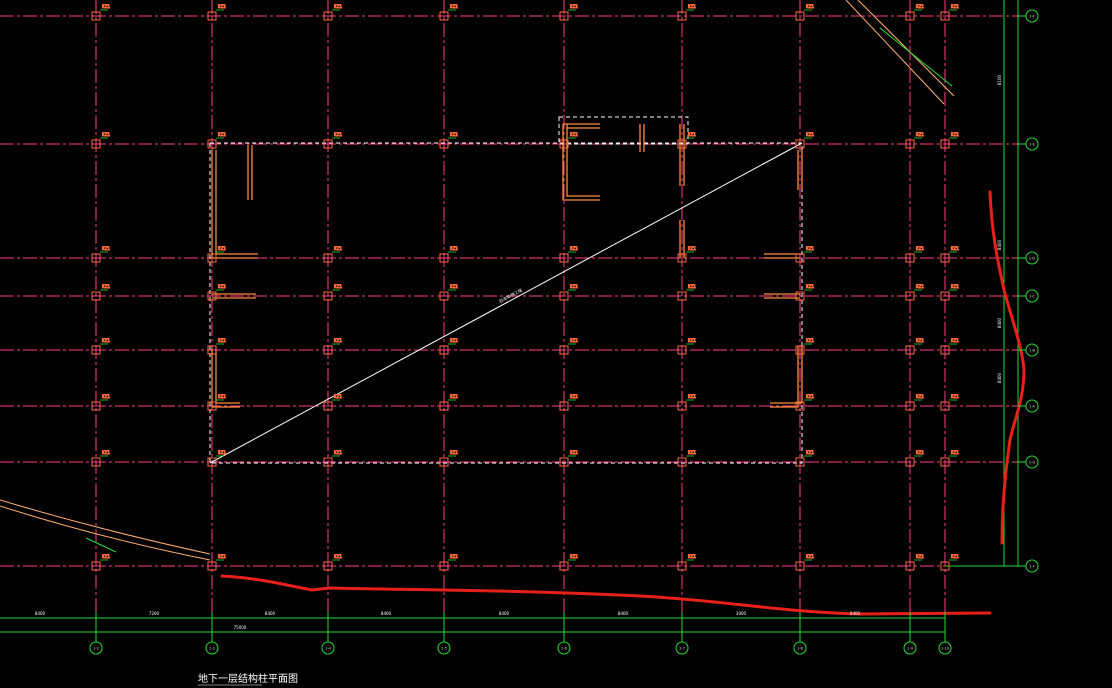  What do you see at coordinates (741, 613) in the screenshot?
I see `dimension-text: 3000` at bounding box center [741, 613].